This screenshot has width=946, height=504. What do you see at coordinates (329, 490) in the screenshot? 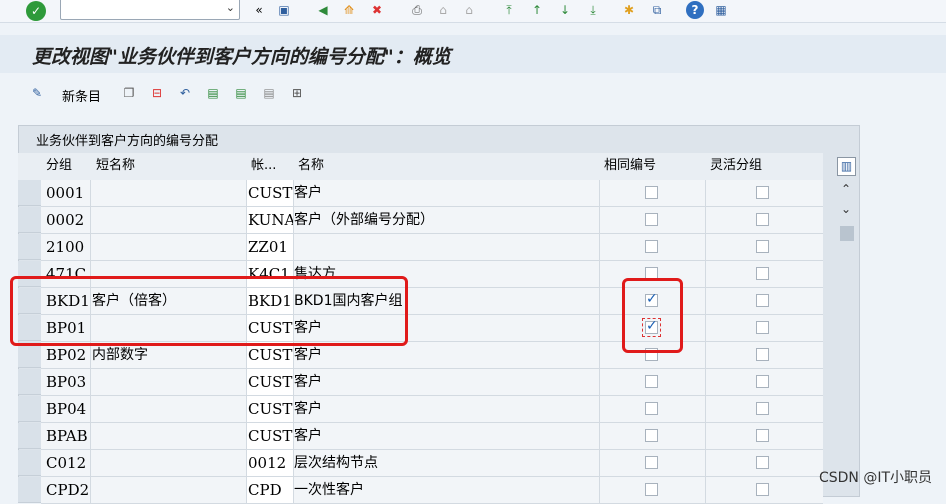
I see `name-cell: 一次性客户` at bounding box center [329, 490].